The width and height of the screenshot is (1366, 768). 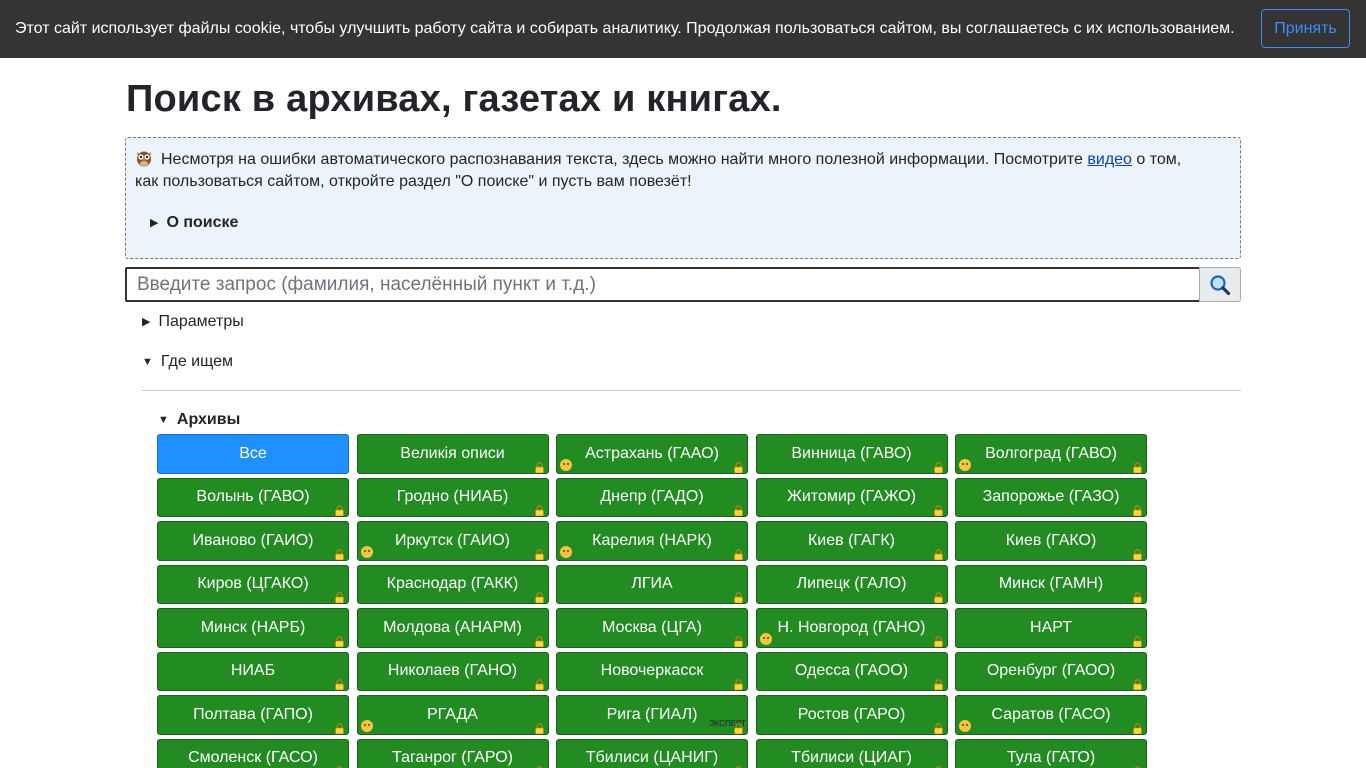 What do you see at coordinates (452, 758) in the screenshot?
I see `archive-button-label: Таганрог (ГАРО)` at bounding box center [452, 758].